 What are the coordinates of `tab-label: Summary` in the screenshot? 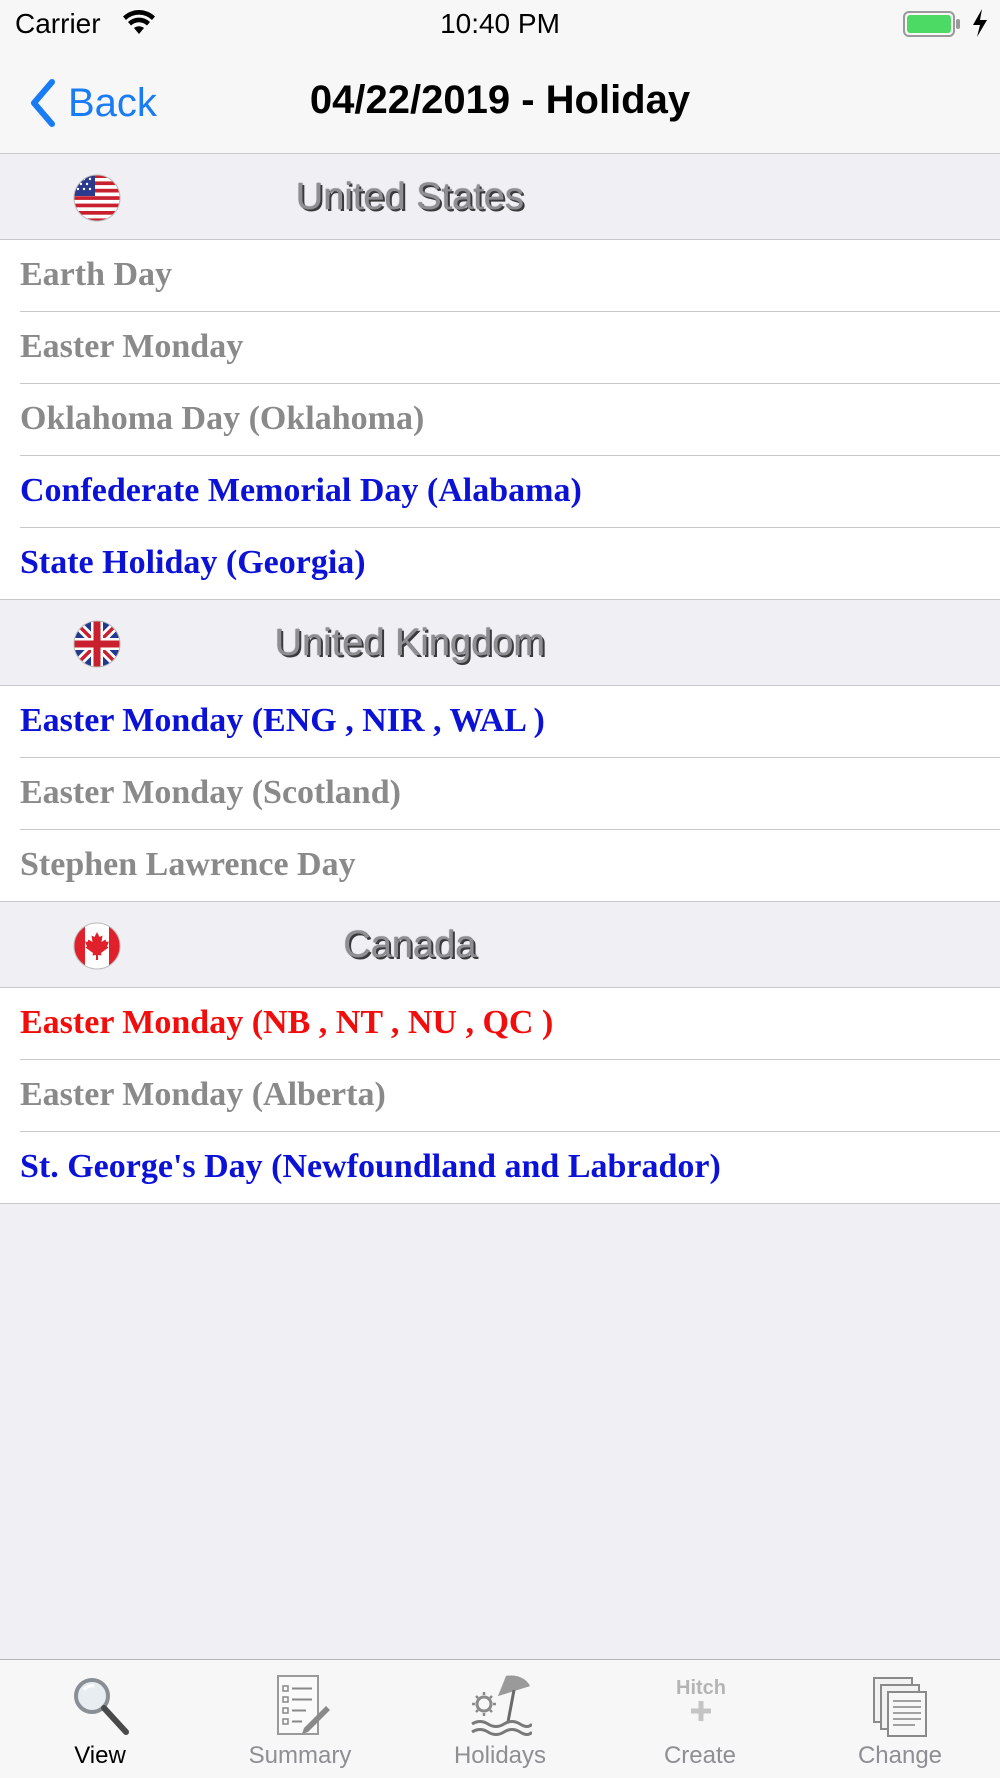 It's located at (300, 1755).